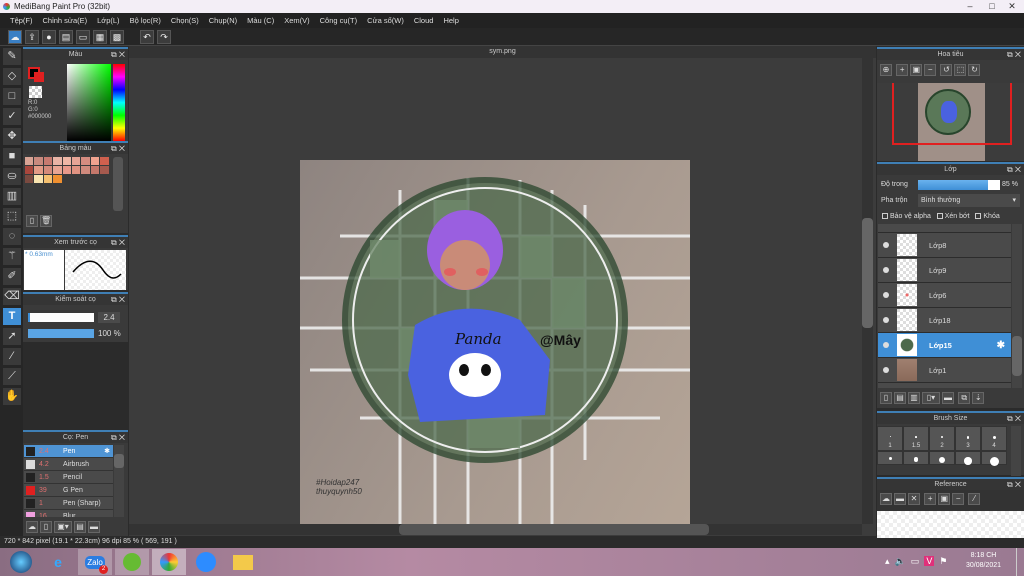 This screenshot has width=1024, height=576. What do you see at coordinates (914, 398) in the screenshot?
I see `new-1bit-layer-icon: ▥` at bounding box center [914, 398].